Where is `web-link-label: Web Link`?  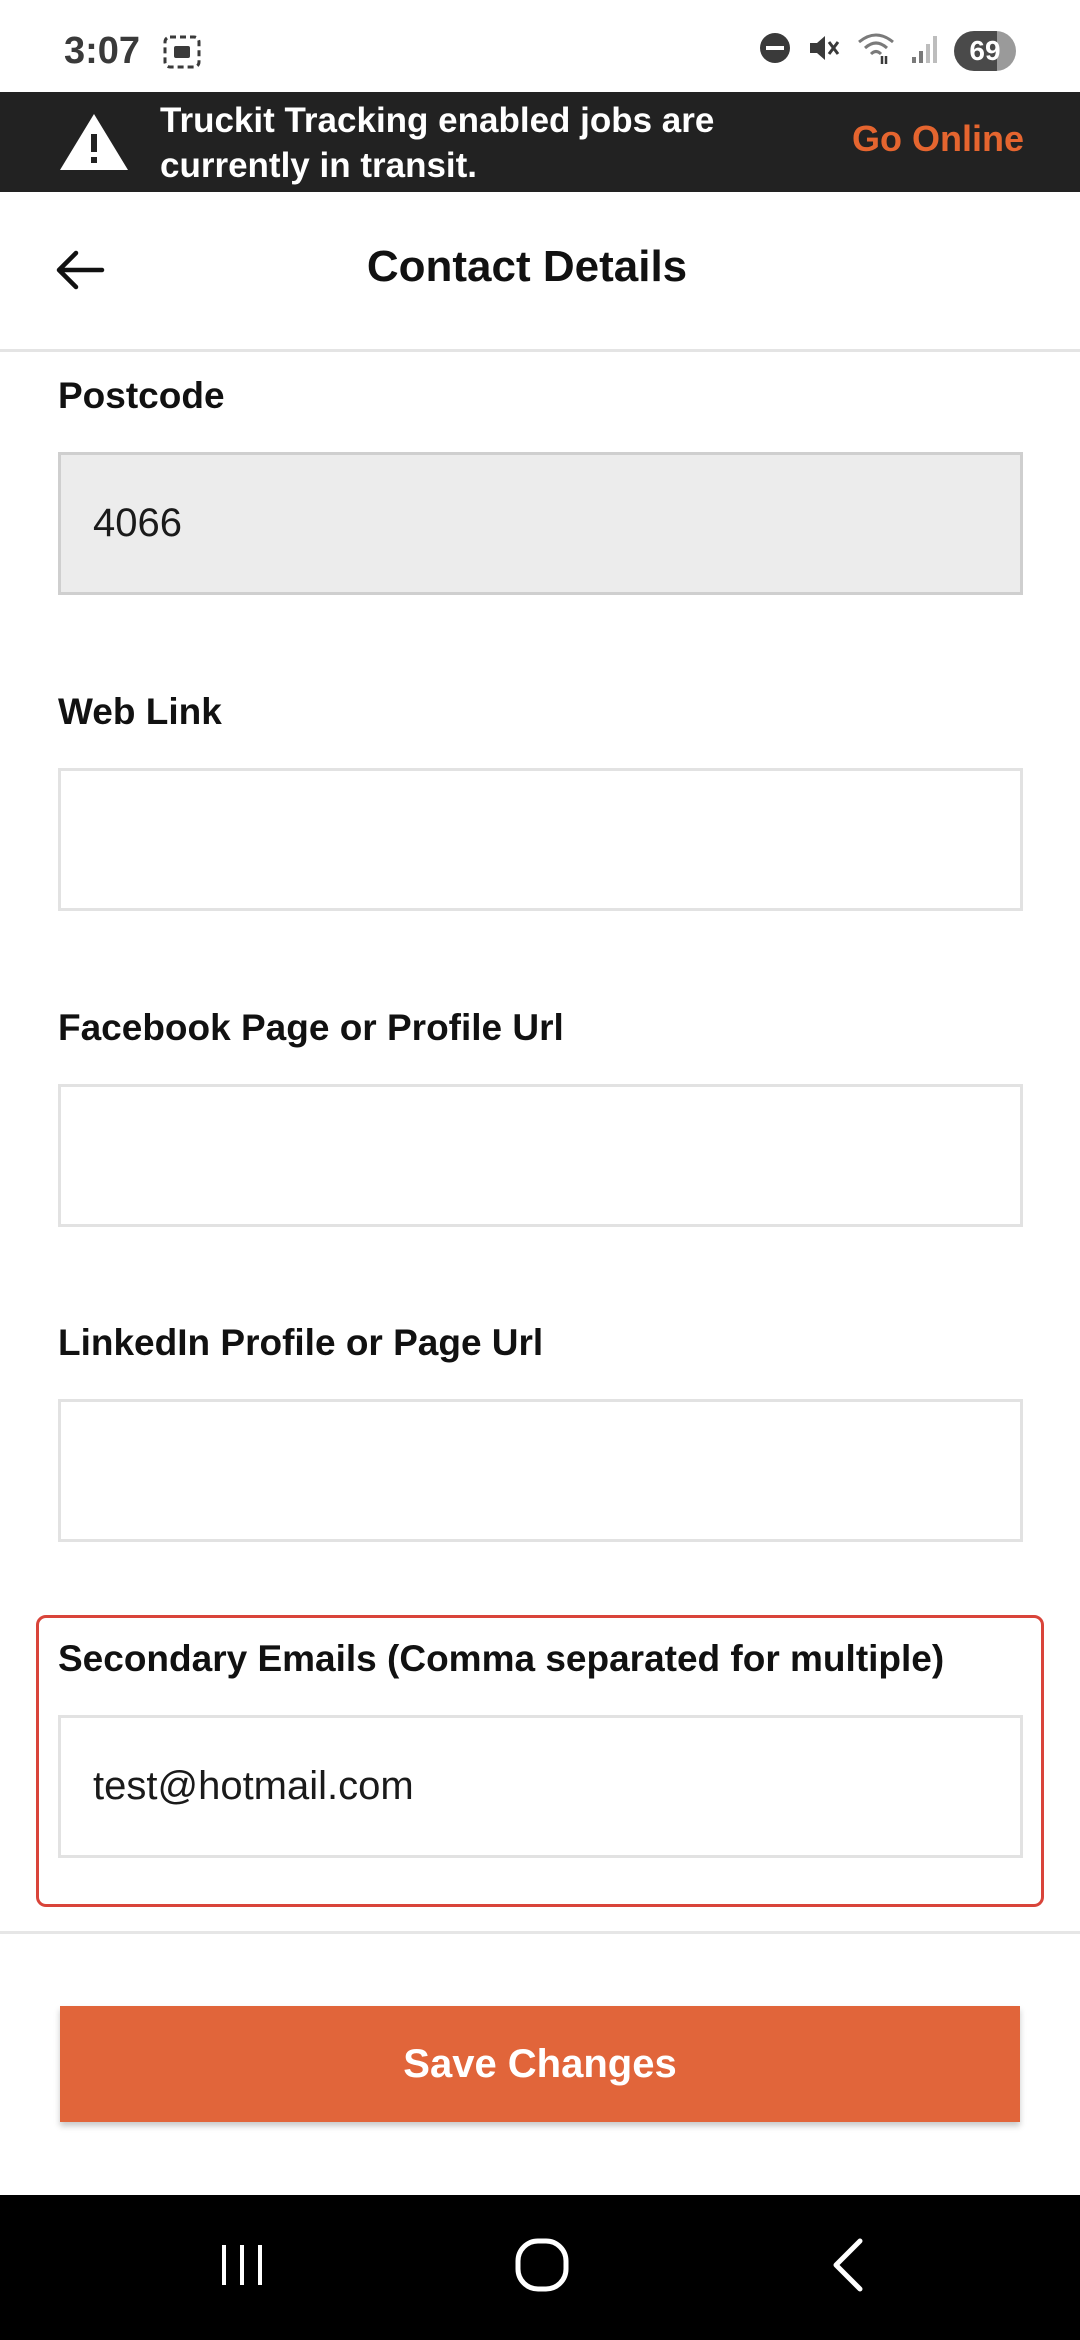
web-link-label: Web Link is located at coordinates (140, 711).